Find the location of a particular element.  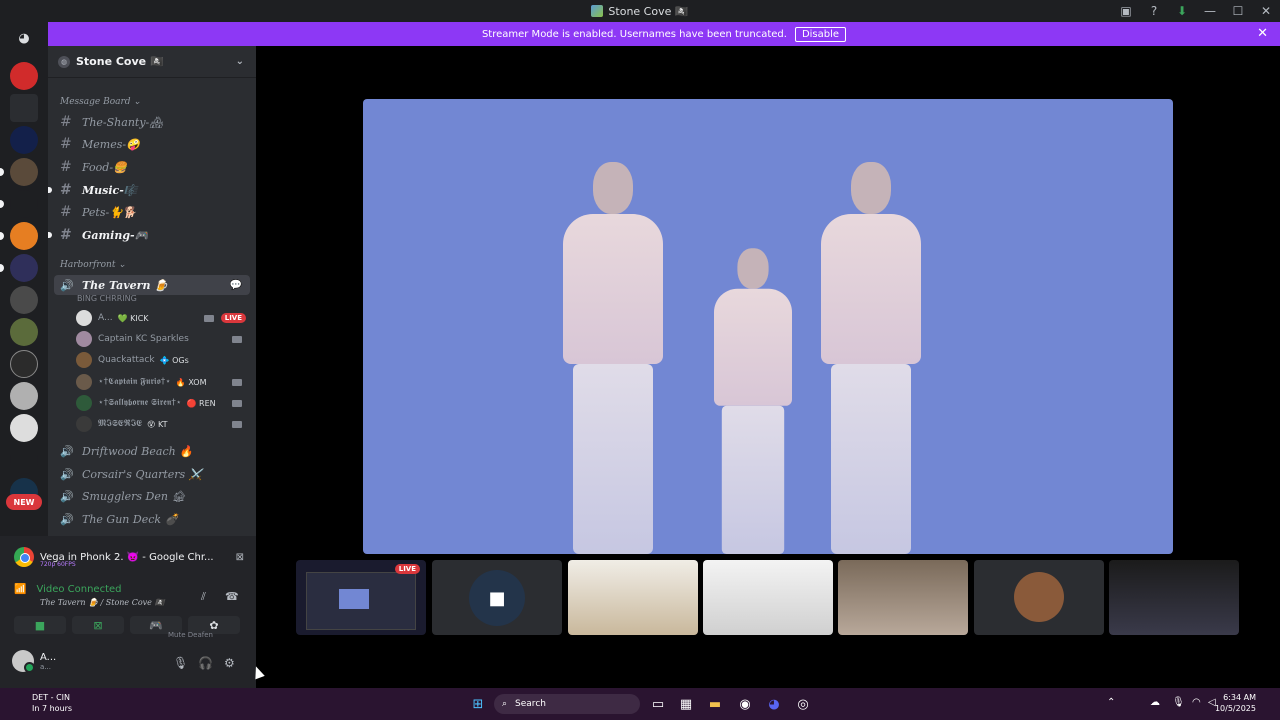

new-badge: NEW is located at coordinates (24, 502).